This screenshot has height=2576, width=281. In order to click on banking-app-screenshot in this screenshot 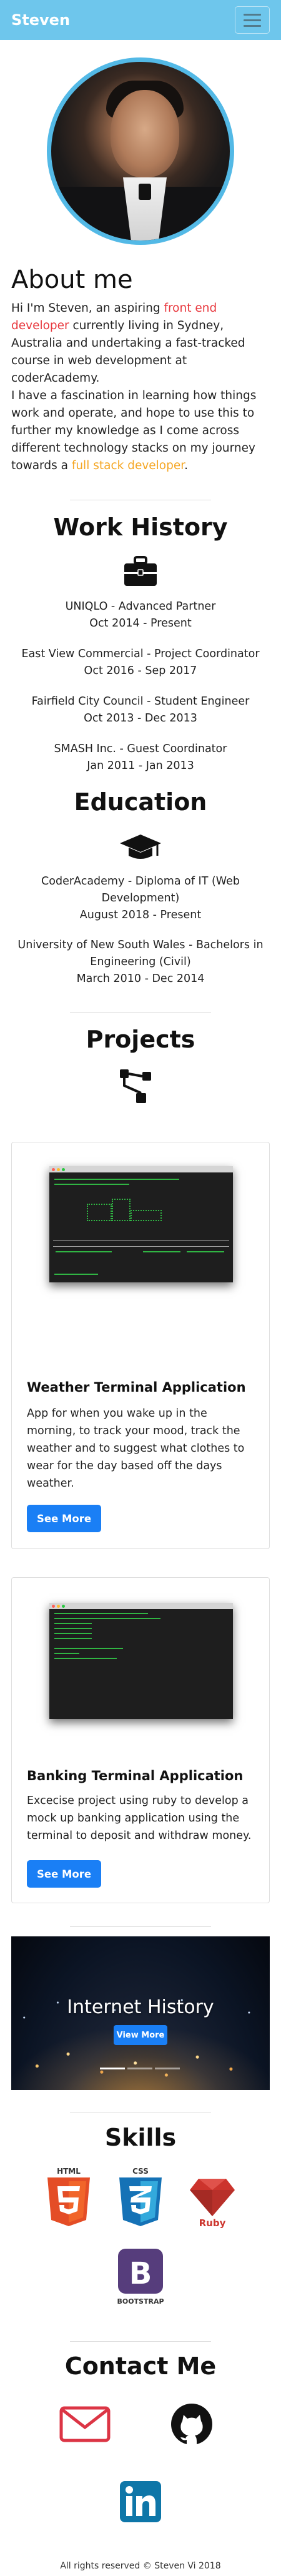, I will do `click(141, 1661)`.